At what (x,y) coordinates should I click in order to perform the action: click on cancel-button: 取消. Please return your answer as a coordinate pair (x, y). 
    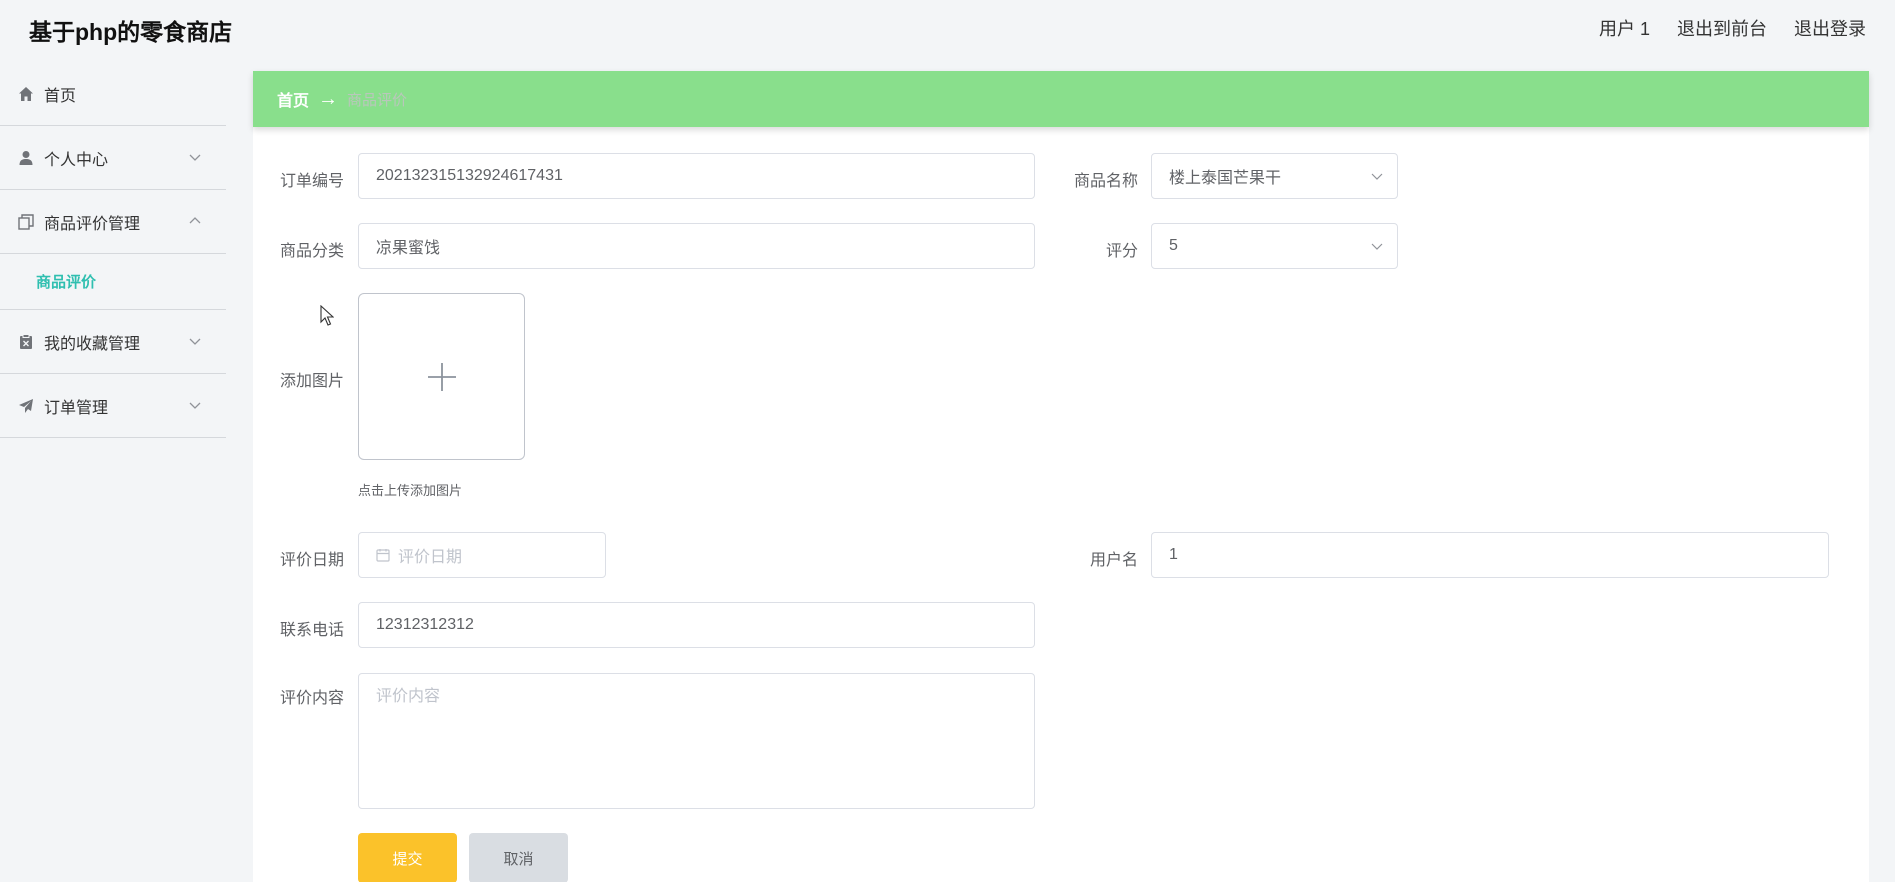
    Looking at the image, I should click on (518, 857).